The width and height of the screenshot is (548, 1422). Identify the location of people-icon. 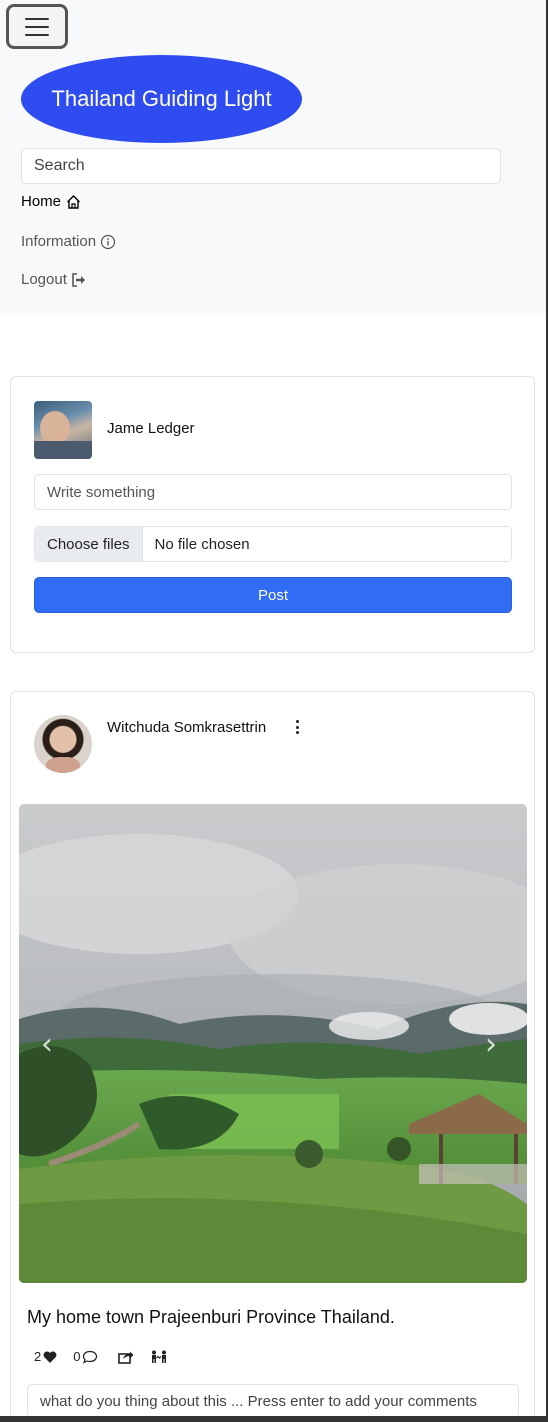
(159, 1357).